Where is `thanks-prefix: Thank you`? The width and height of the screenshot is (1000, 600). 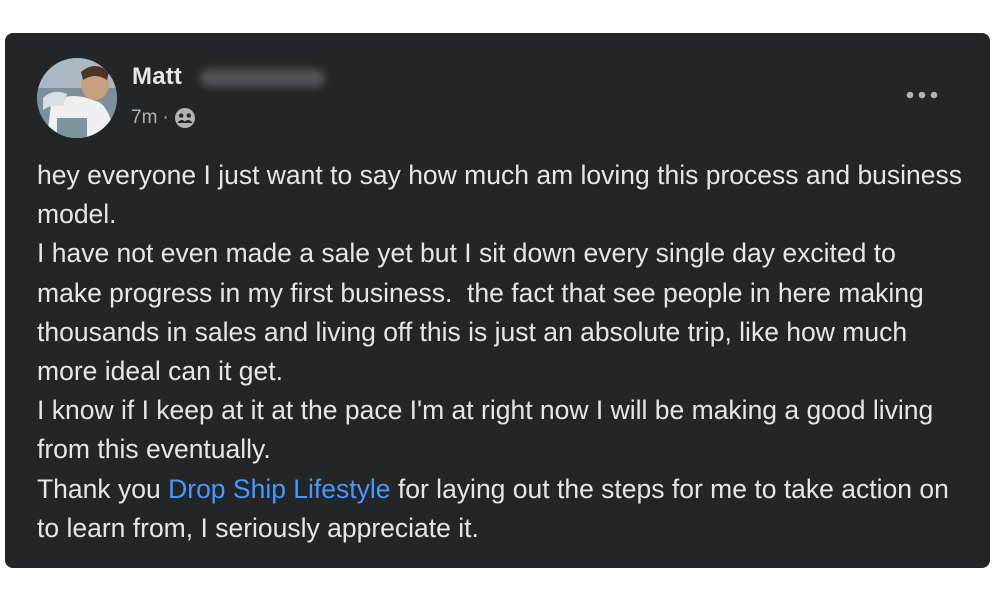
thanks-prefix: Thank you is located at coordinates (103, 488).